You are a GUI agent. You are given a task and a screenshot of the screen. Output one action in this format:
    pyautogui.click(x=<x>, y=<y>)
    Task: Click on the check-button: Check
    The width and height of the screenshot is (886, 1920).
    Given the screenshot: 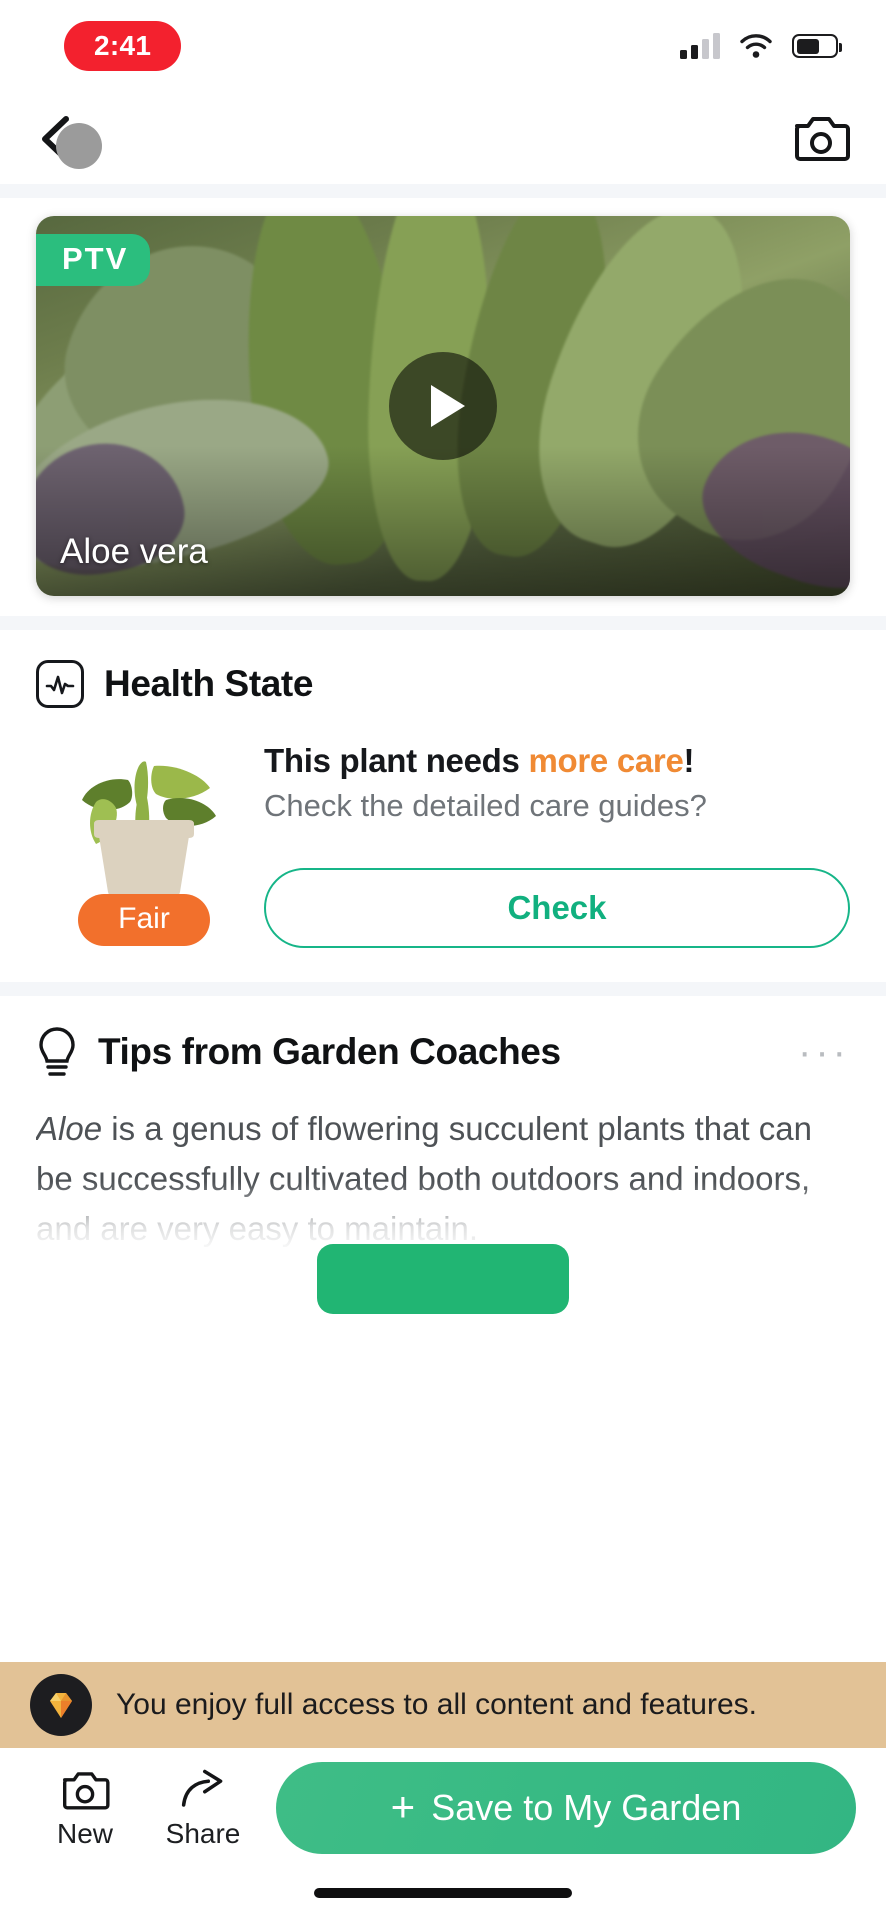 What is the action you would take?
    pyautogui.click(x=557, y=908)
    